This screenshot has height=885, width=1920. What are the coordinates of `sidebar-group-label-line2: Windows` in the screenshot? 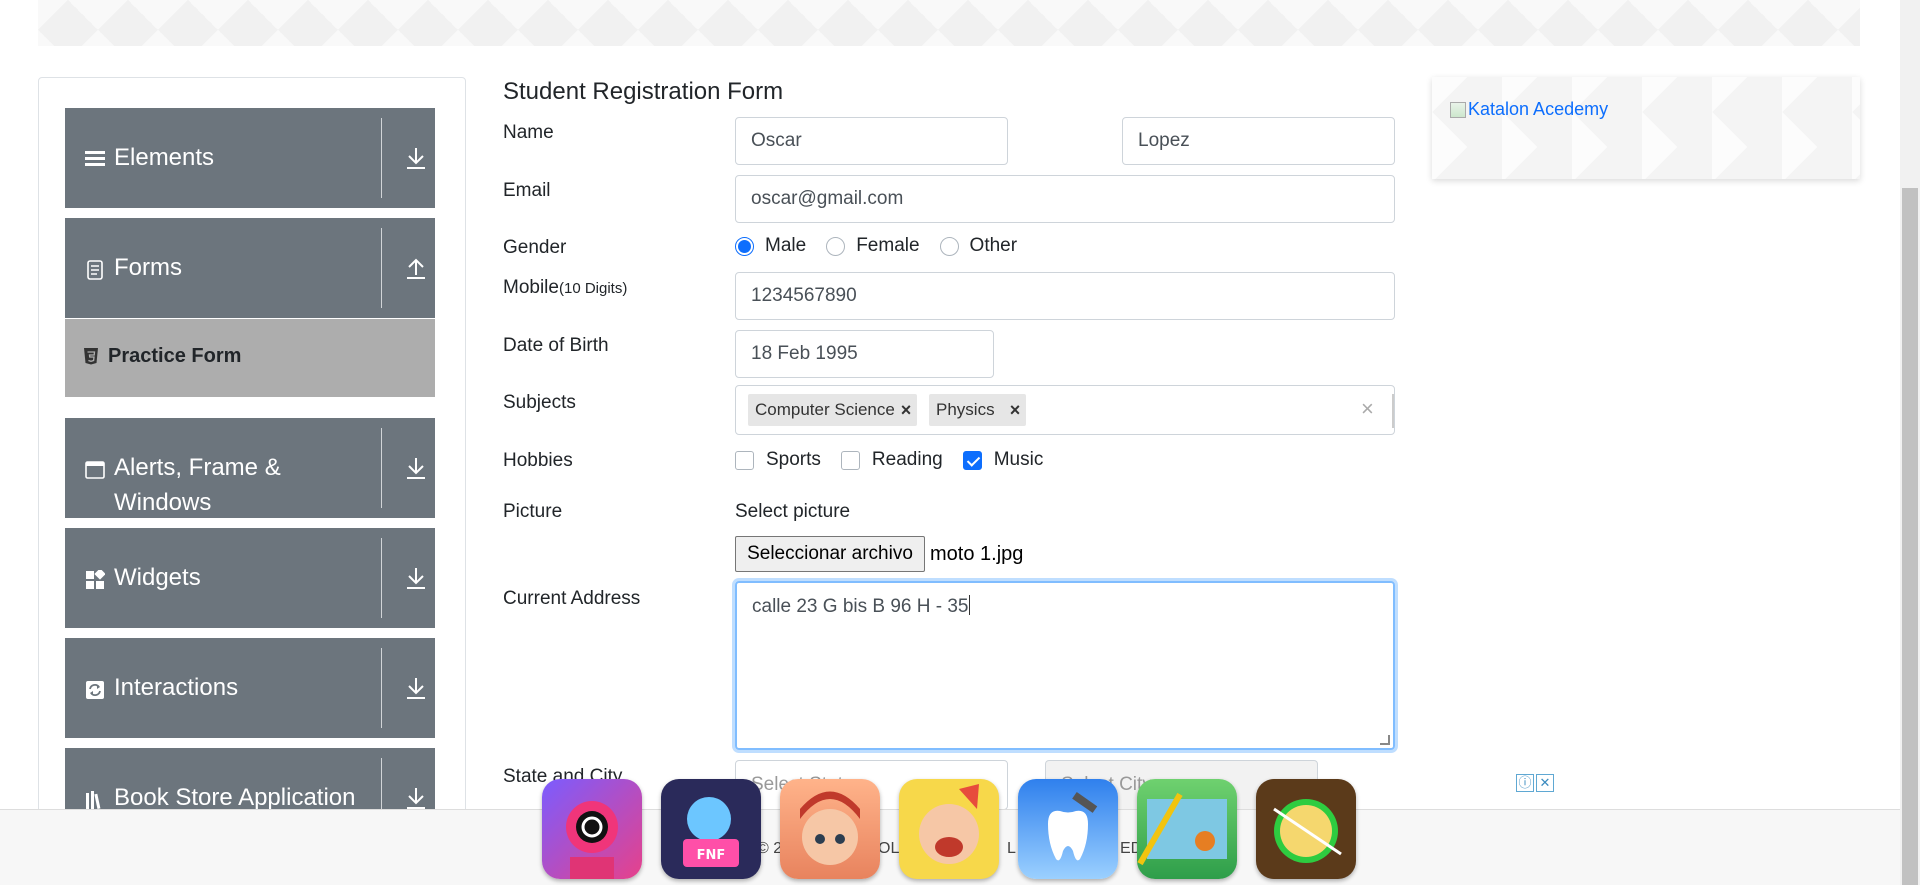 It's located at (163, 502).